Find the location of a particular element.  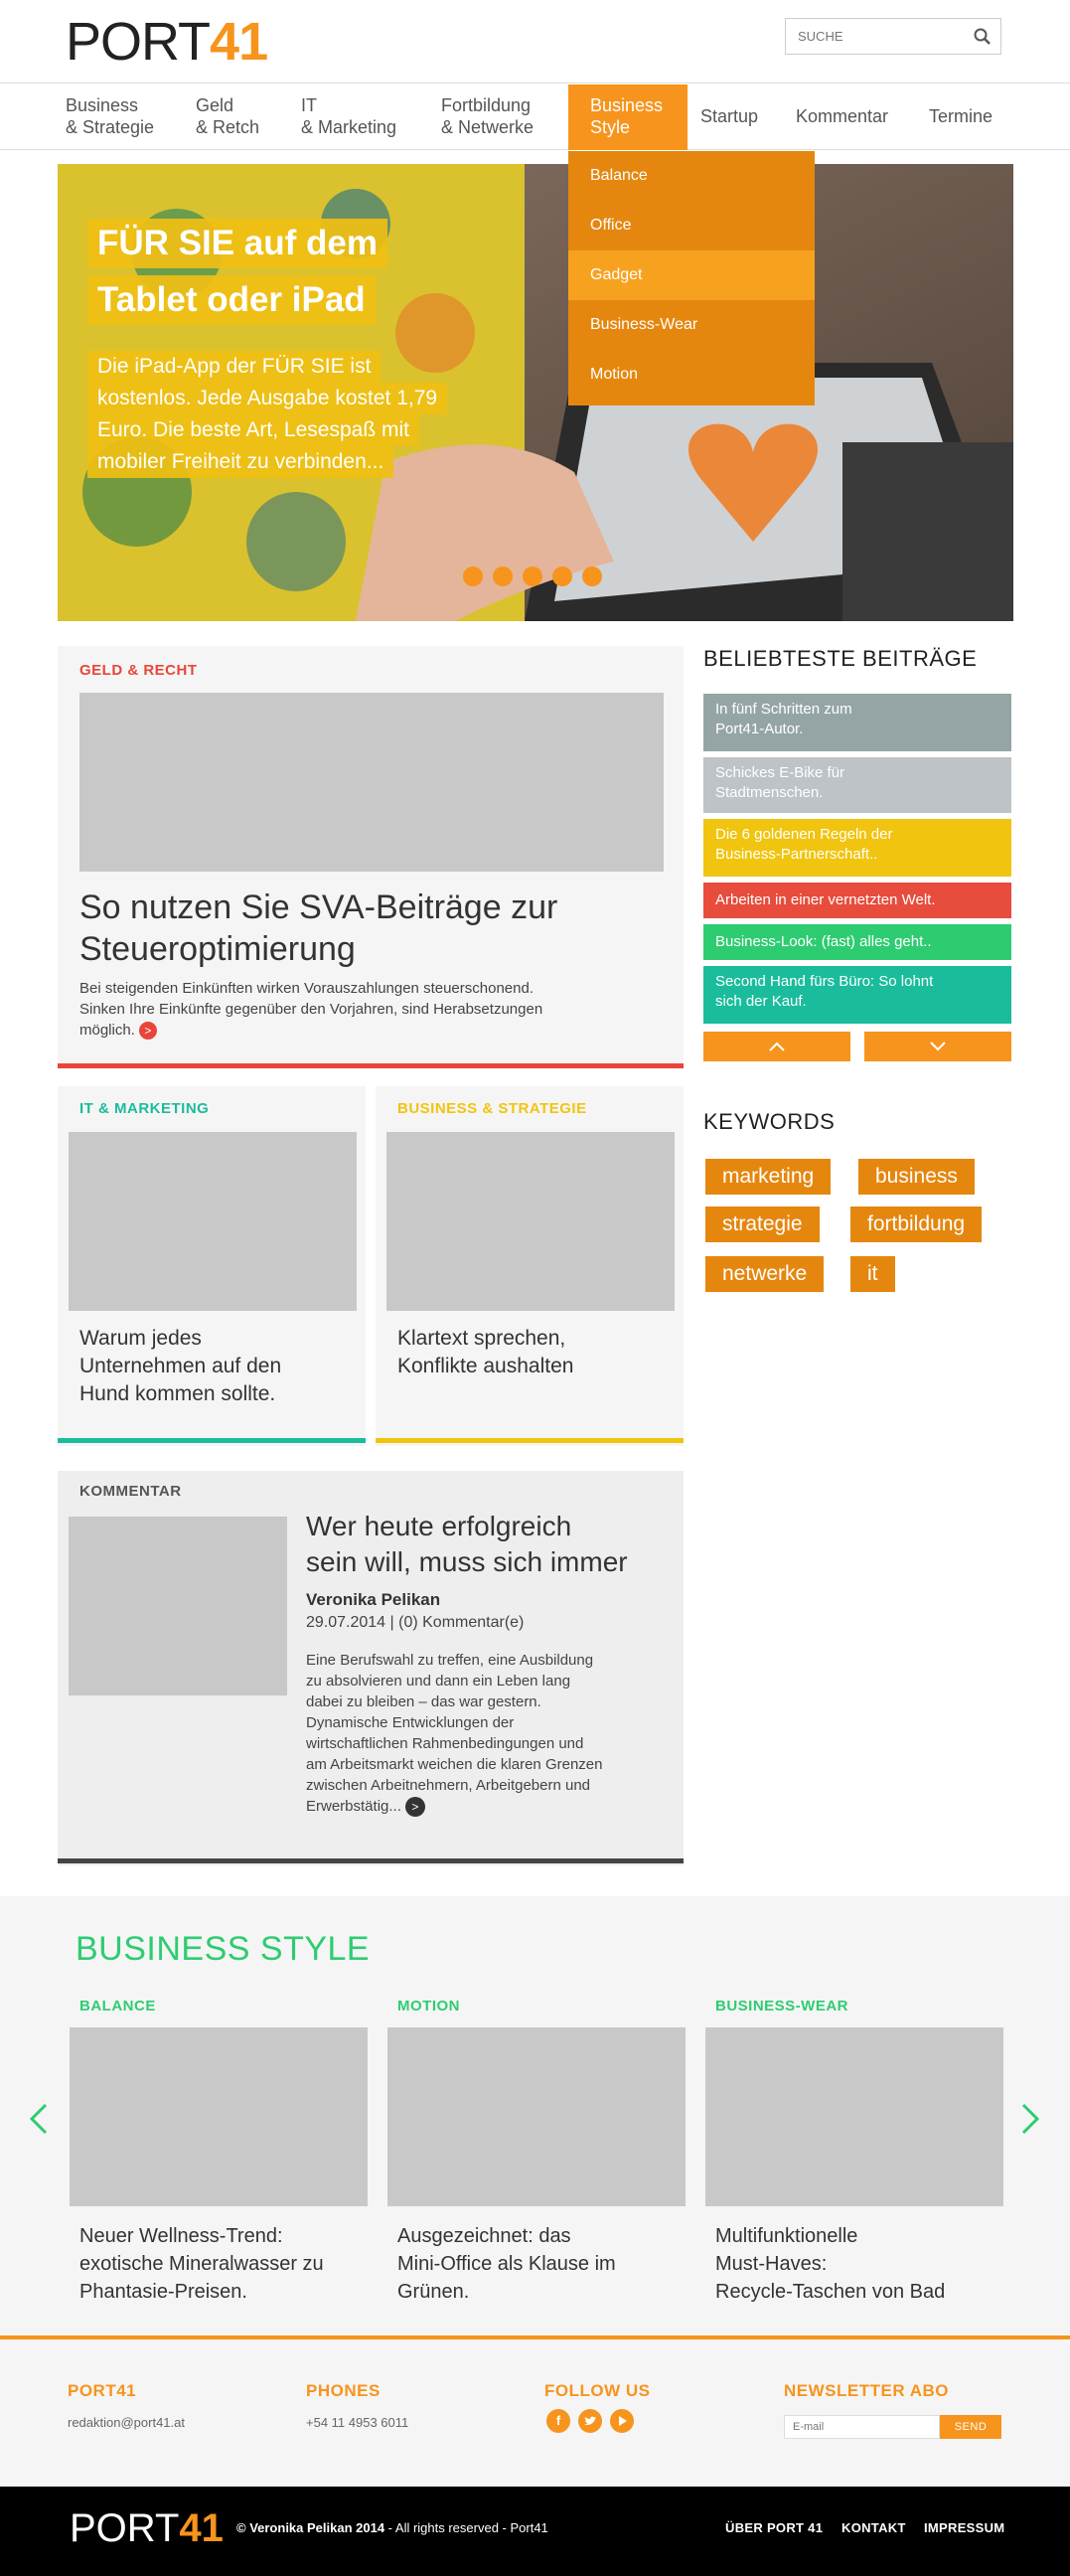

newsletter-email-input is located at coordinates (862, 2427).